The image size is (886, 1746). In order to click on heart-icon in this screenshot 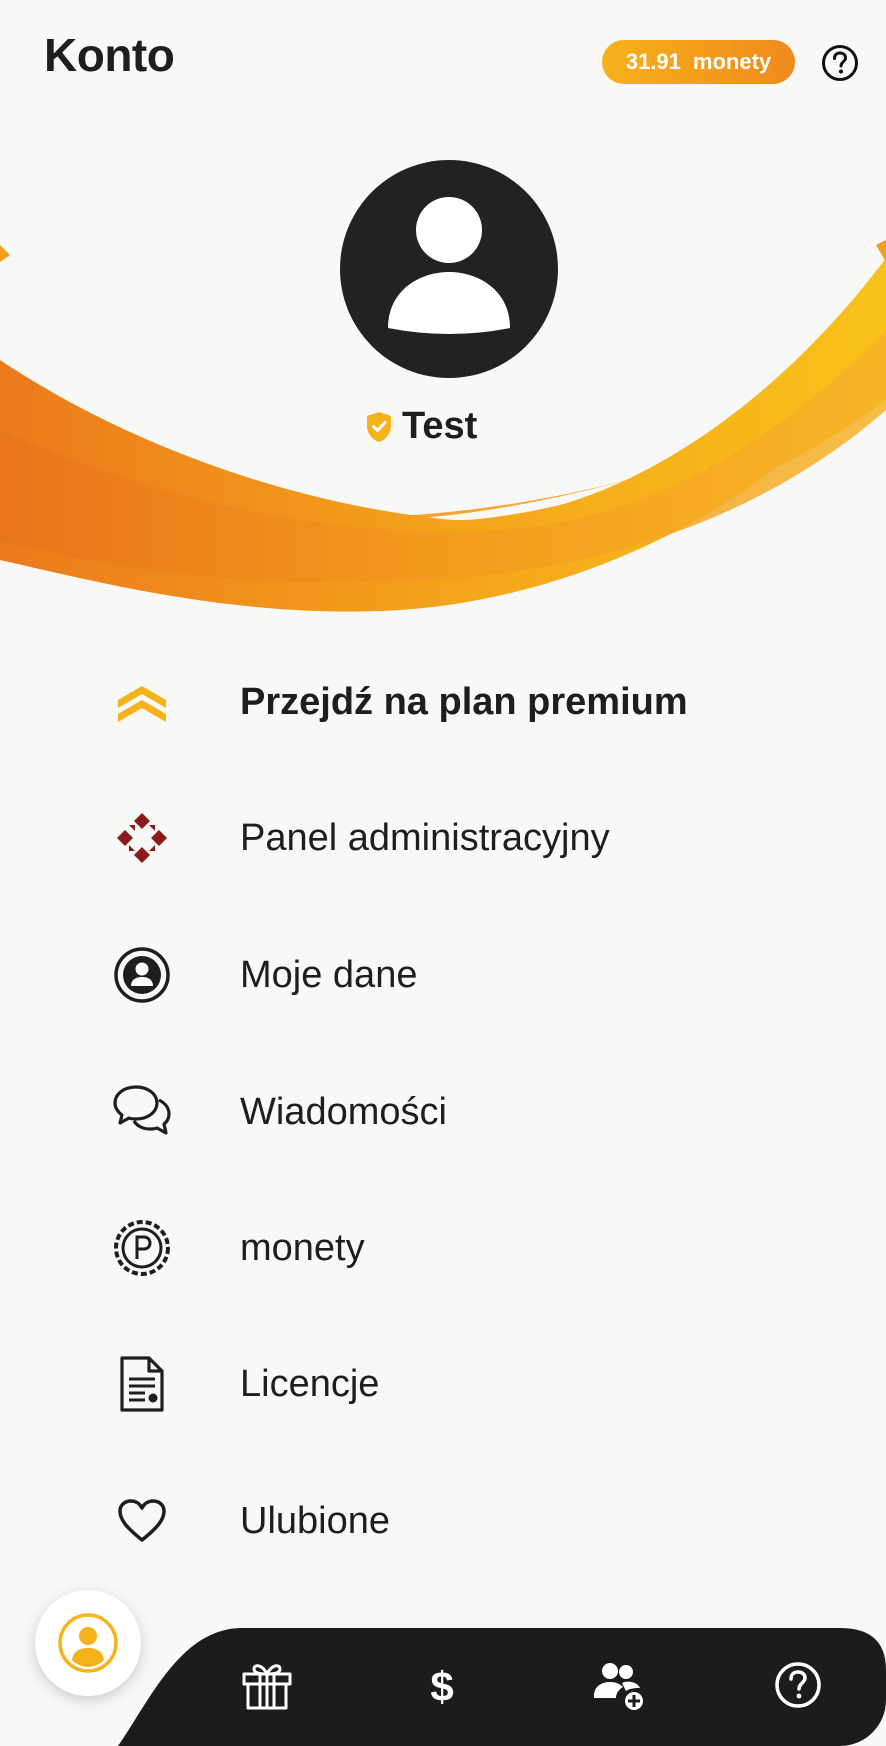, I will do `click(142, 1521)`.